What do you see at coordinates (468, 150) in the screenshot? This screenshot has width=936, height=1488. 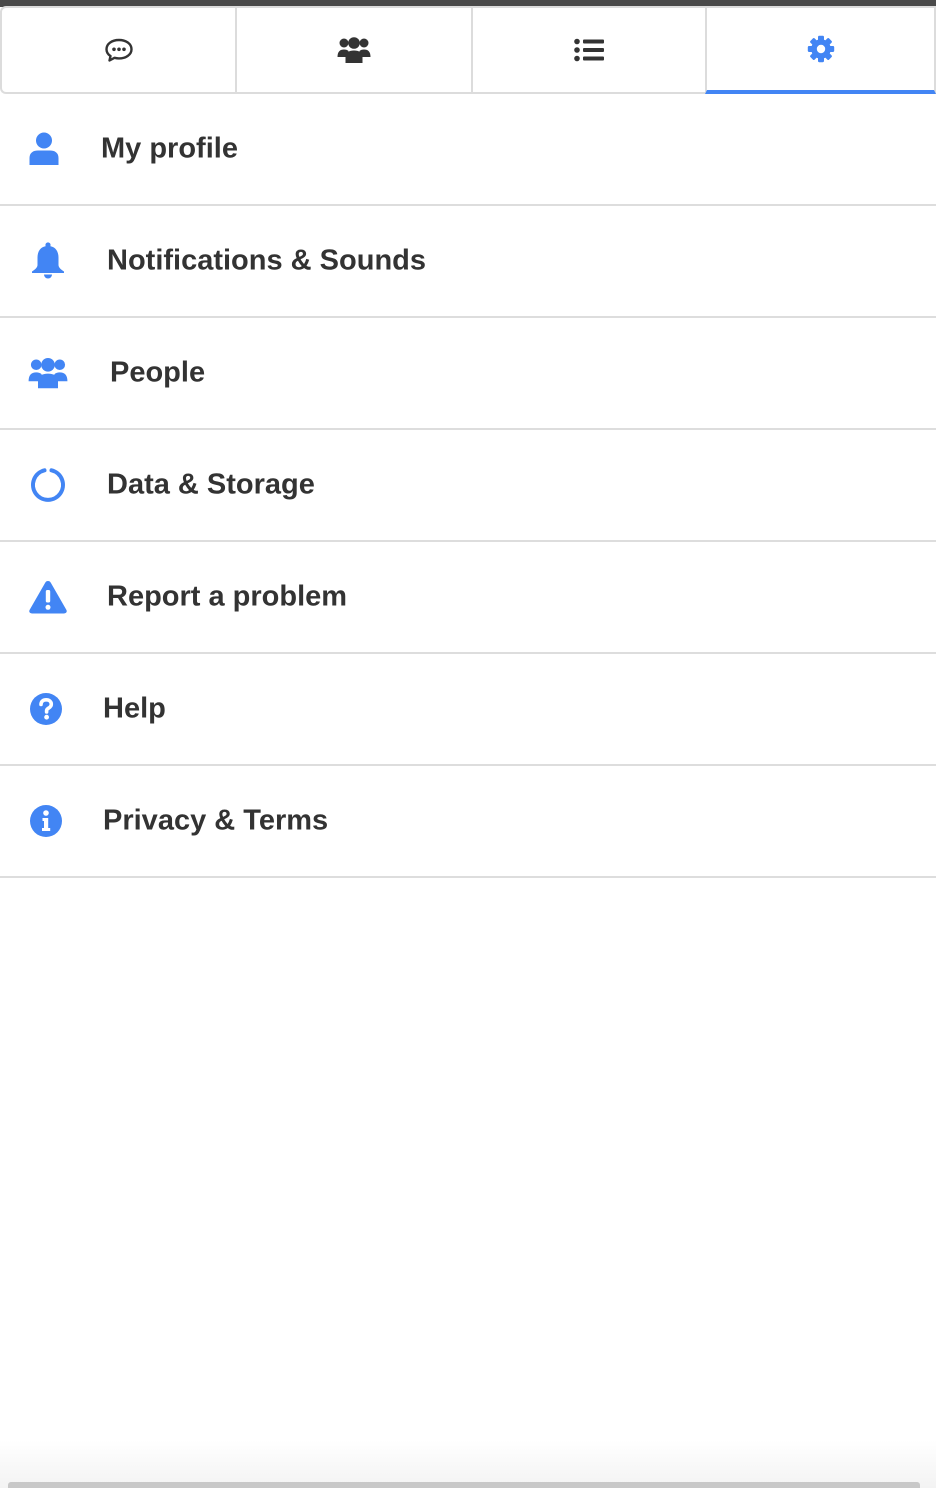 I see `menu-item-my-profile: My profile` at bounding box center [468, 150].